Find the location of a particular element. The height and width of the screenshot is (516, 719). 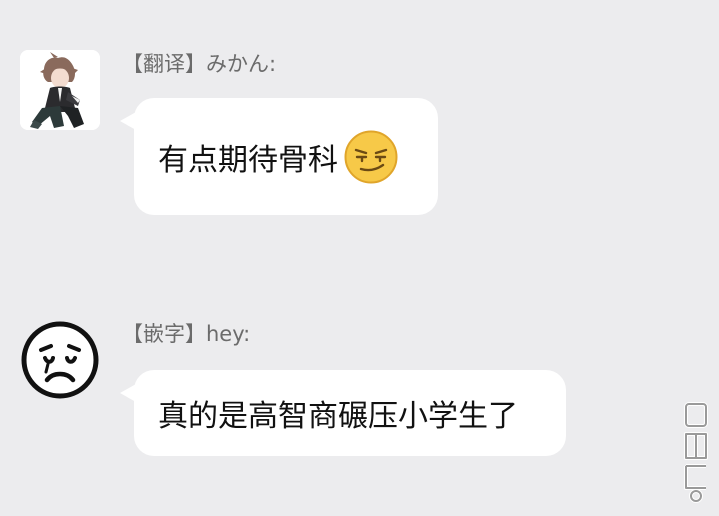

sad-face-avatar-icon is located at coordinates (60, 360).